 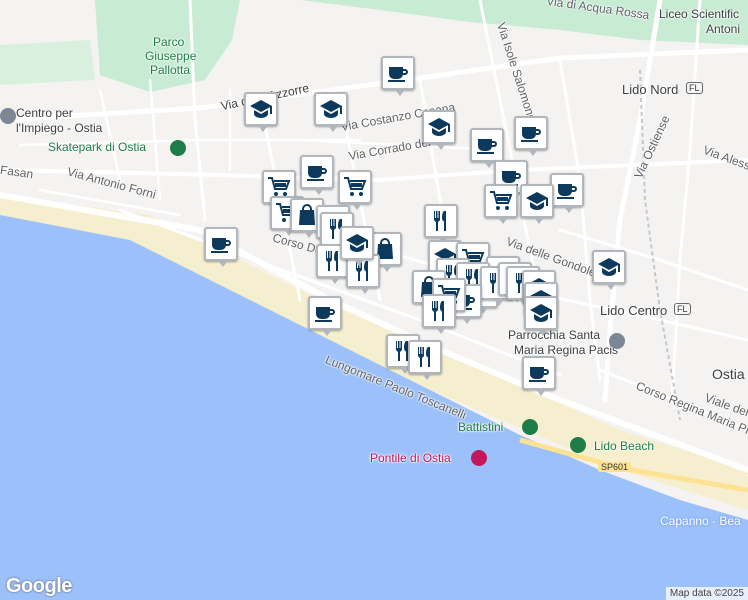 I want to click on park-label-line3: Pallotta, so click(x=170, y=70).